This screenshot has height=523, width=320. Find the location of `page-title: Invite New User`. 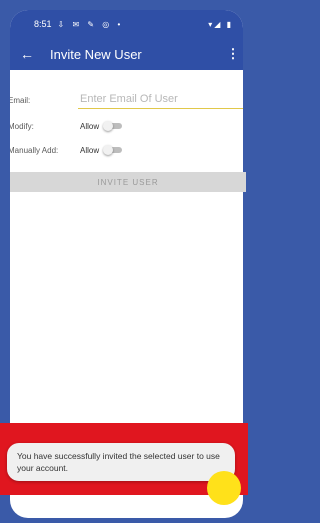

page-title: Invite New User is located at coordinates (96, 54).